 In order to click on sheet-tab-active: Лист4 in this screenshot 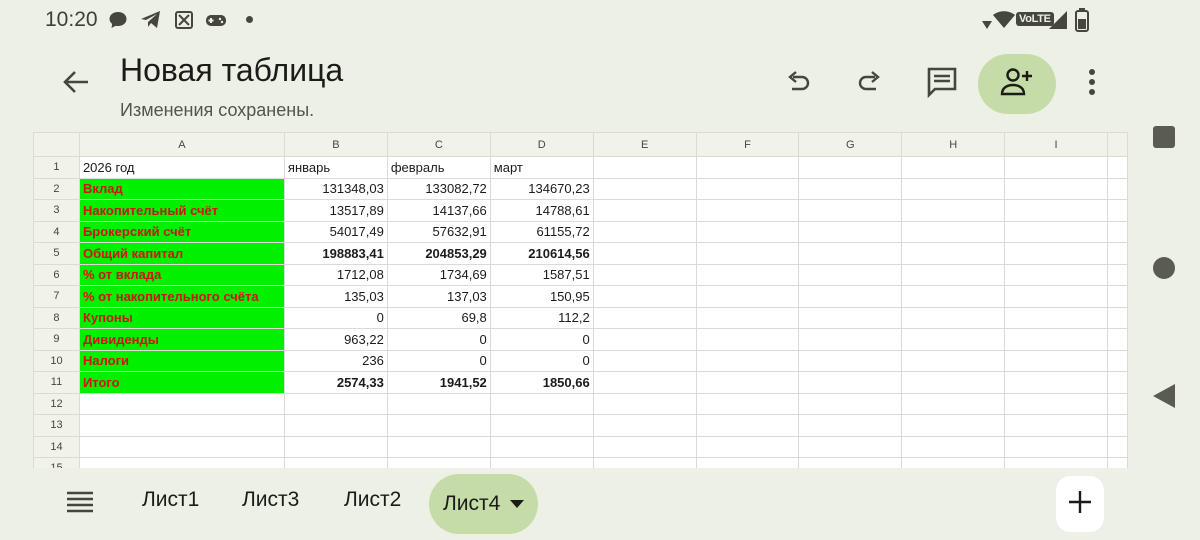, I will do `click(484, 504)`.